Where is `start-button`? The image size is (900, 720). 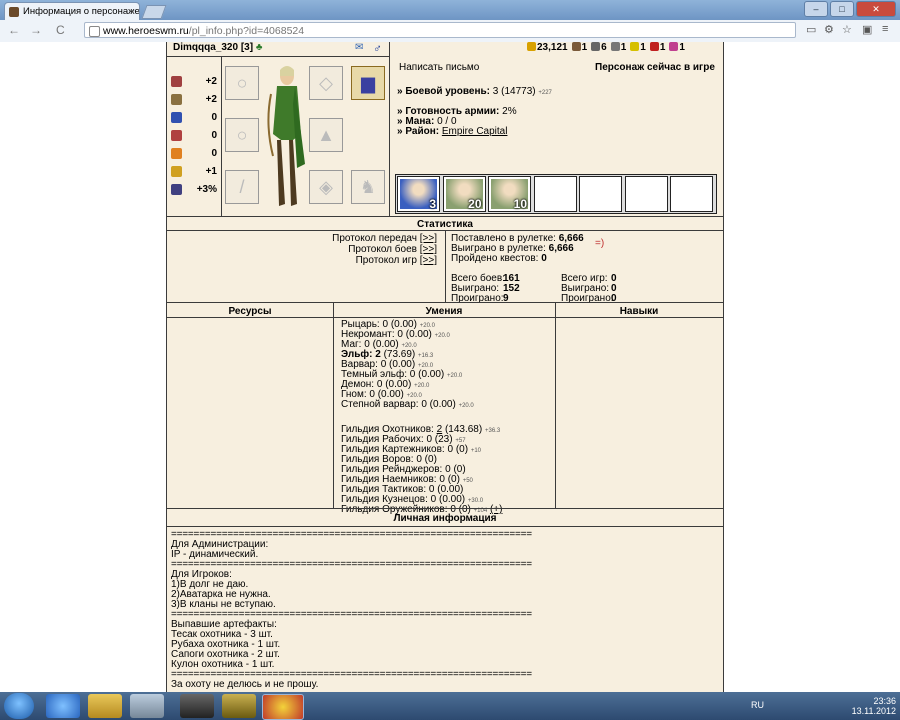 start-button is located at coordinates (19, 706).